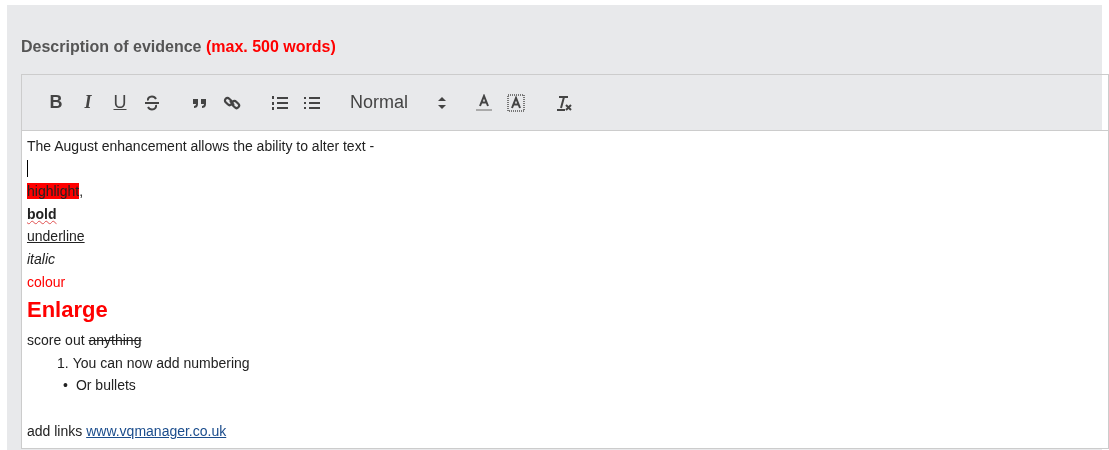  Describe the element at coordinates (398, 102) in the screenshot. I see `format-select: Normal` at that location.